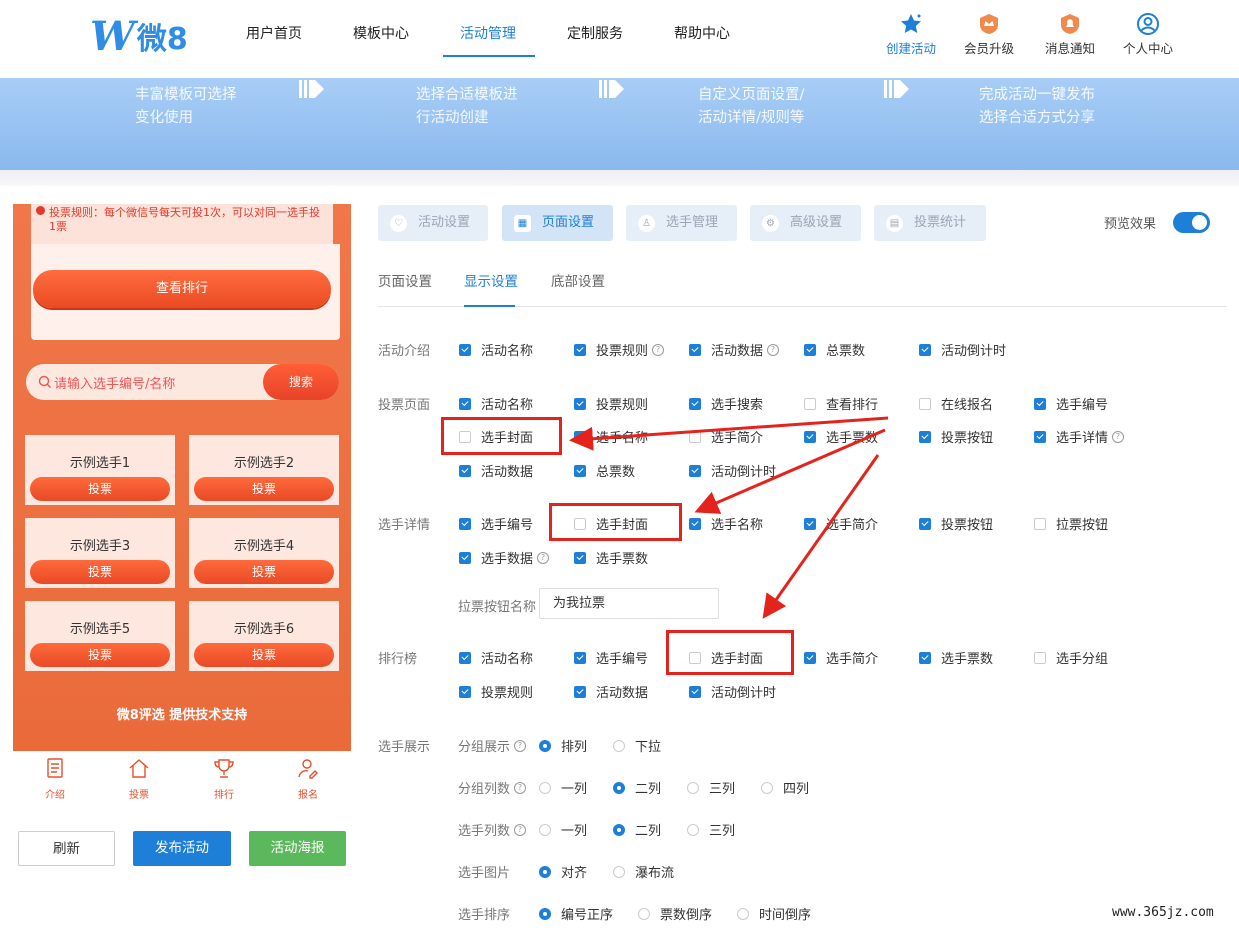  Describe the element at coordinates (182, 848) in the screenshot. I see `publish-activity-button: 发布活动` at that location.